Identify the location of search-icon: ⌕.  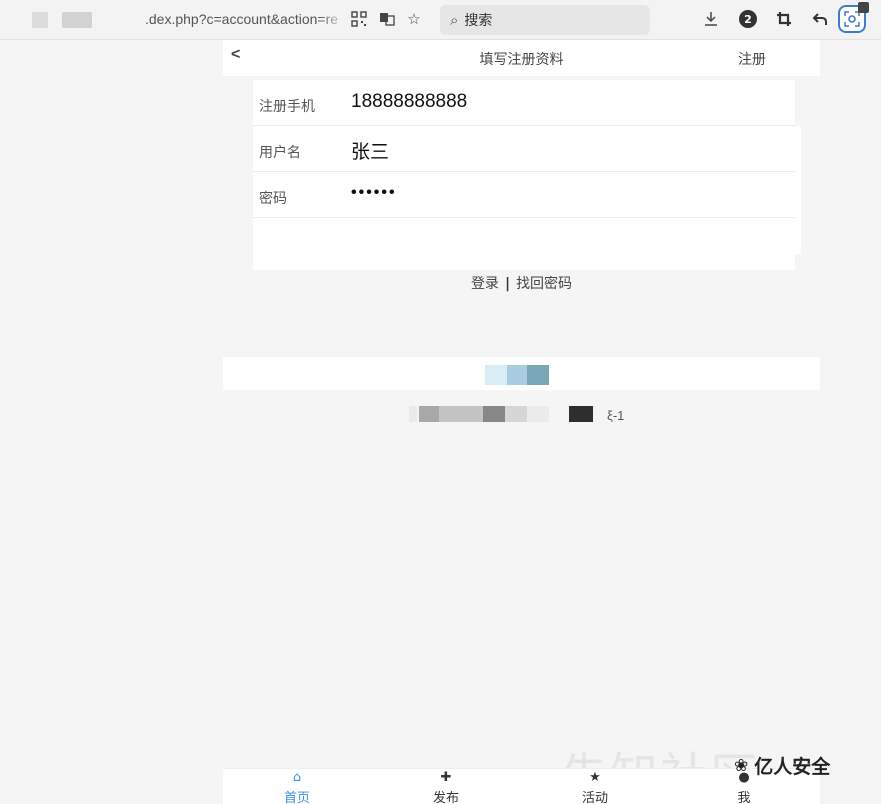
(454, 20).